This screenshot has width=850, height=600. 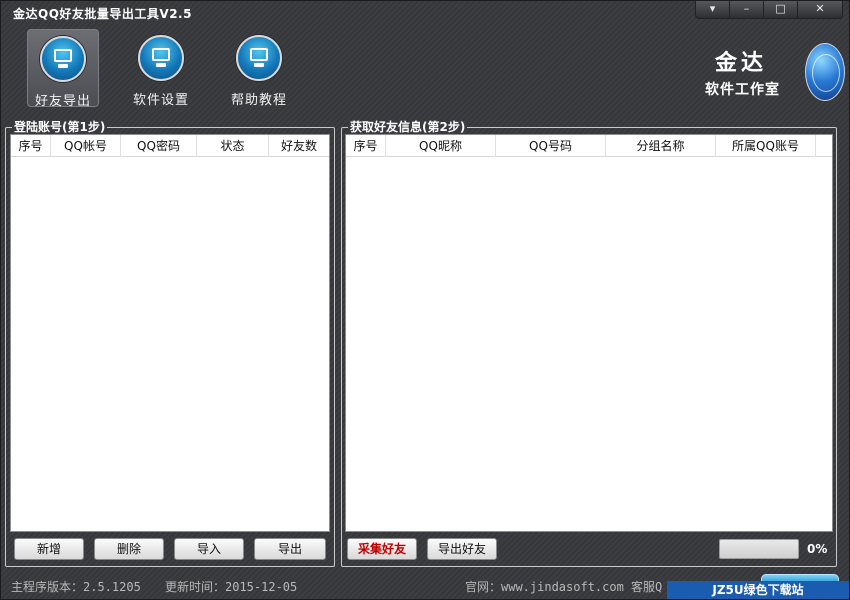 What do you see at coordinates (129, 549) in the screenshot?
I see `delete-account-button: 删除` at bounding box center [129, 549].